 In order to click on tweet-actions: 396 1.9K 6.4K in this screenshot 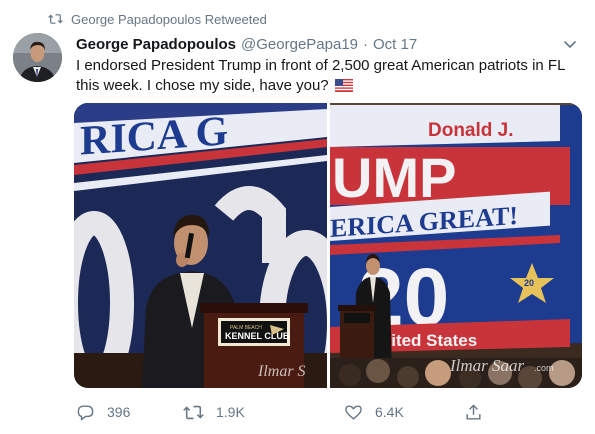, I will do `click(291, 412)`.